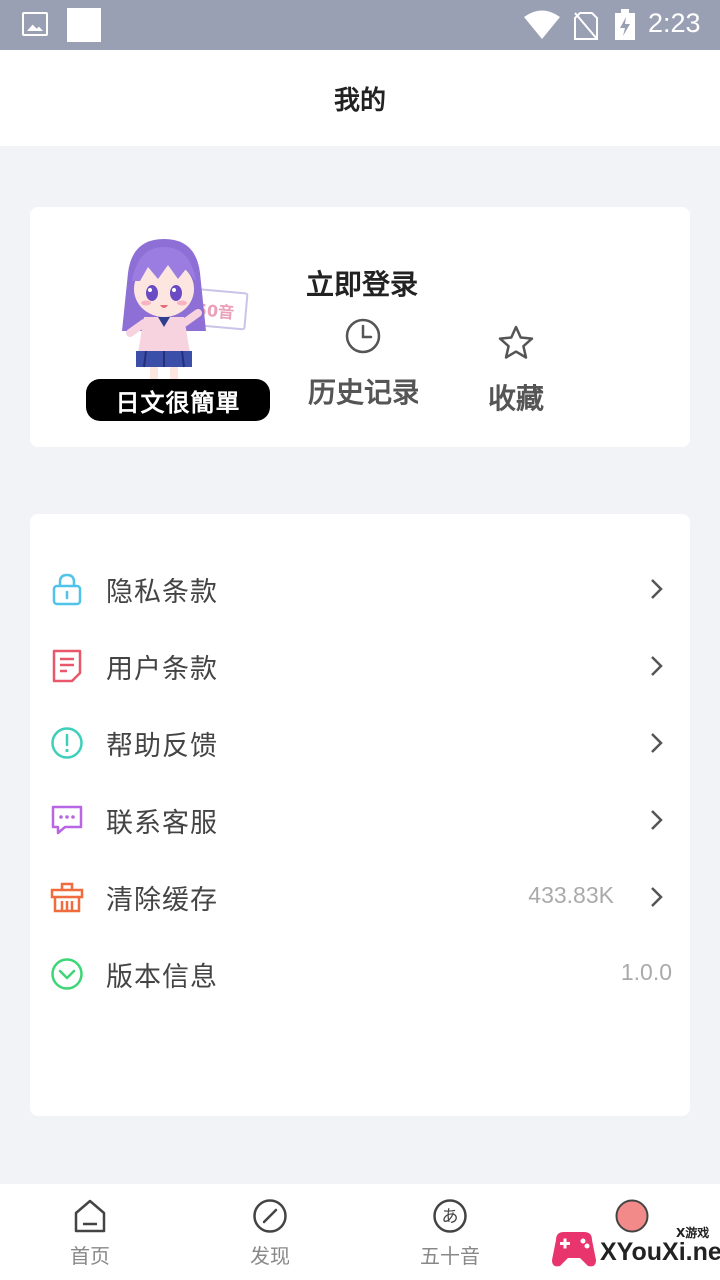 The height and width of the screenshot is (1280, 720). I want to click on notification-square-icon, so click(84, 25).